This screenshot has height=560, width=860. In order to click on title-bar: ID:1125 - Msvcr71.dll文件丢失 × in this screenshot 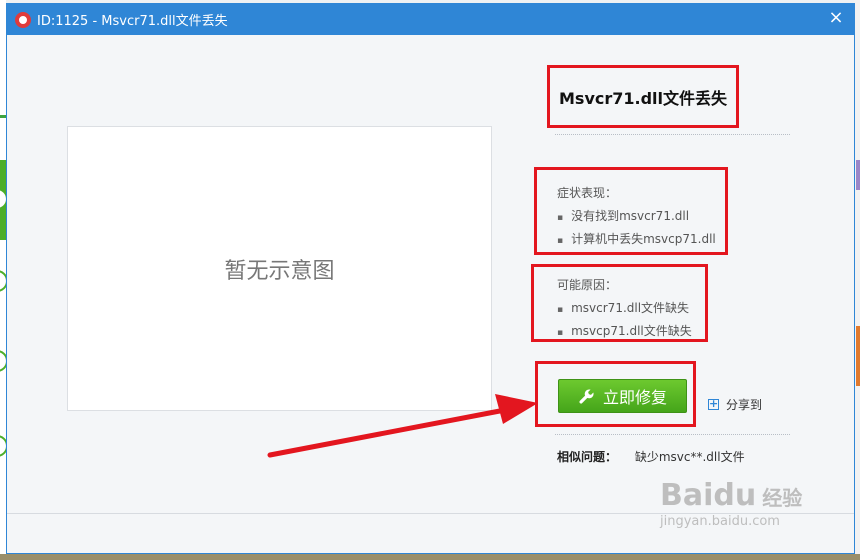, I will do `click(430, 19)`.